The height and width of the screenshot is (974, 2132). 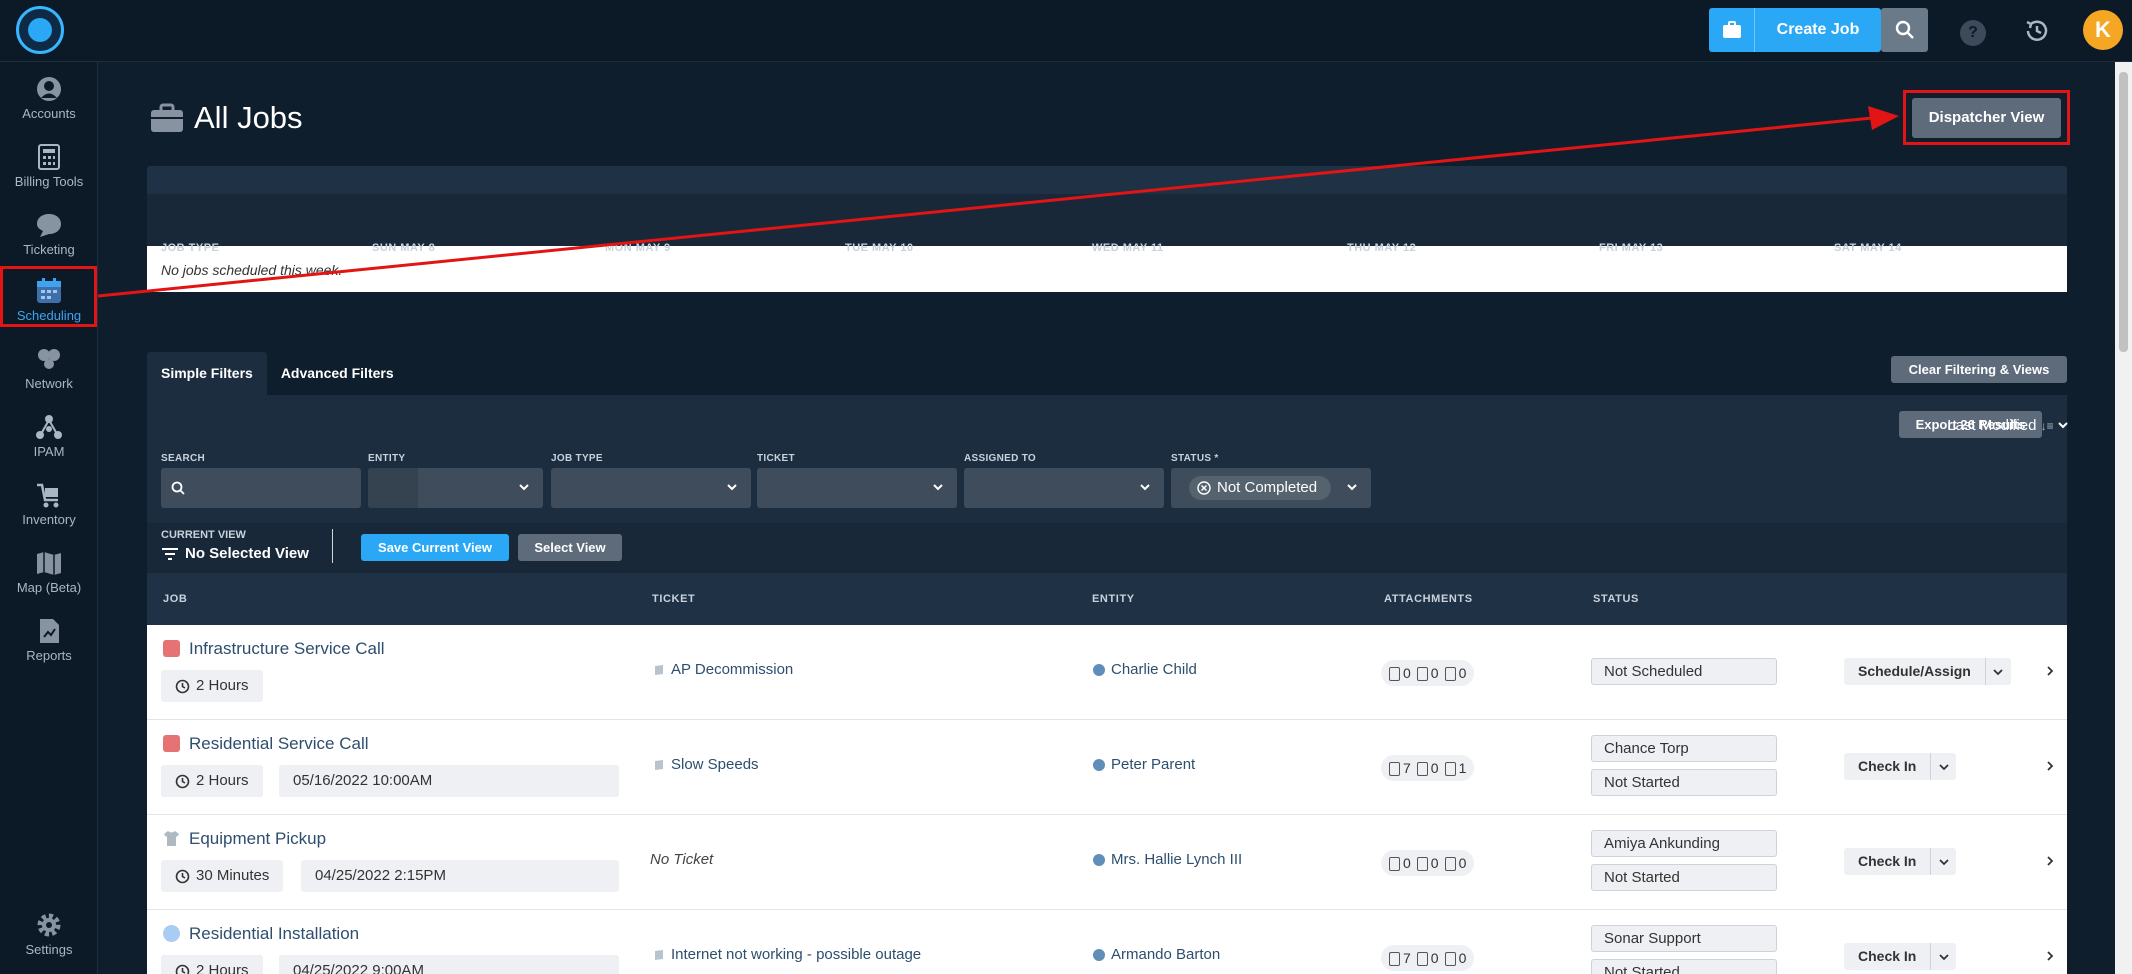 I want to click on duration-text: 2 Hours, so click(x=222, y=780).